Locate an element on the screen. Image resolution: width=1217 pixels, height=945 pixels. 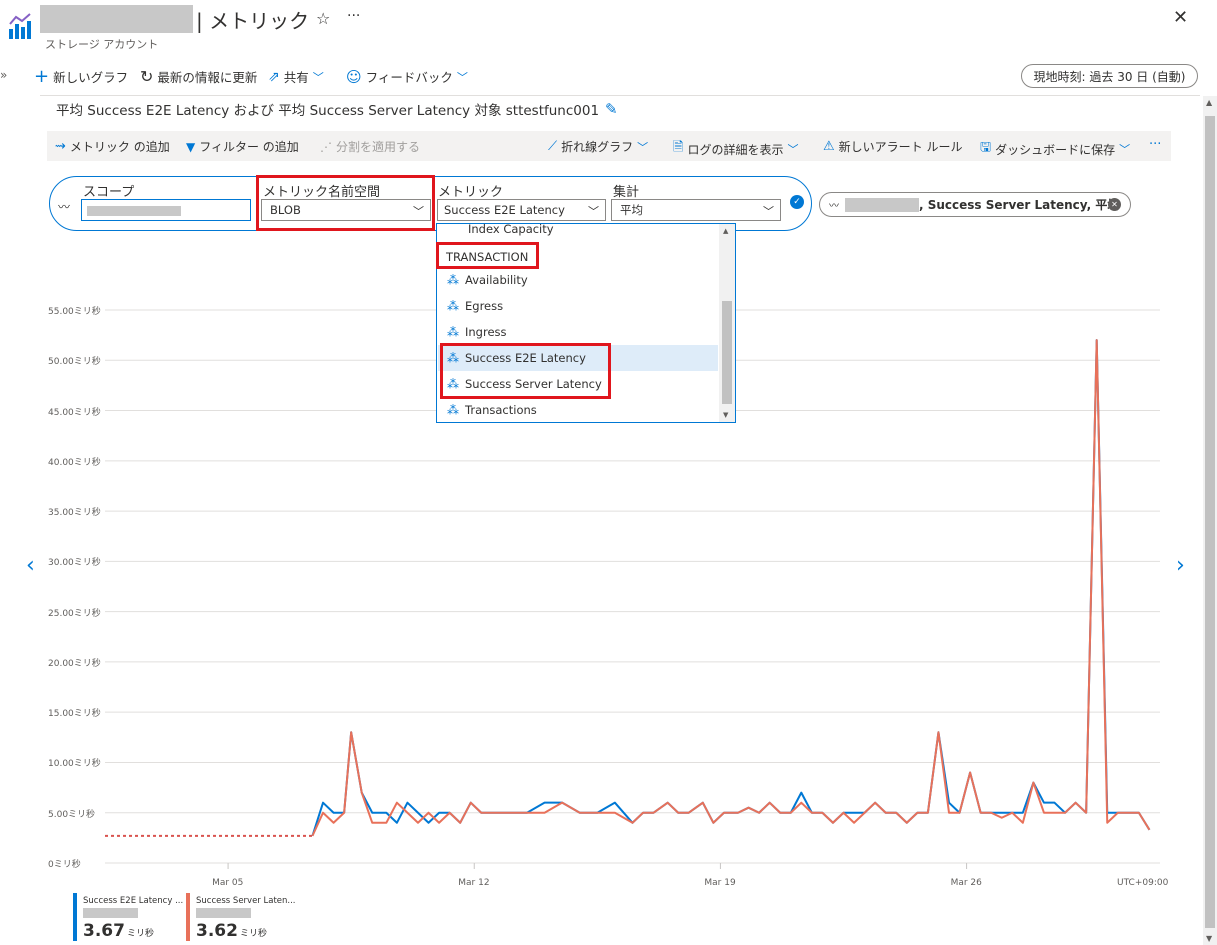
dropdown-item-label: Ingress is located at coordinates (486, 332).